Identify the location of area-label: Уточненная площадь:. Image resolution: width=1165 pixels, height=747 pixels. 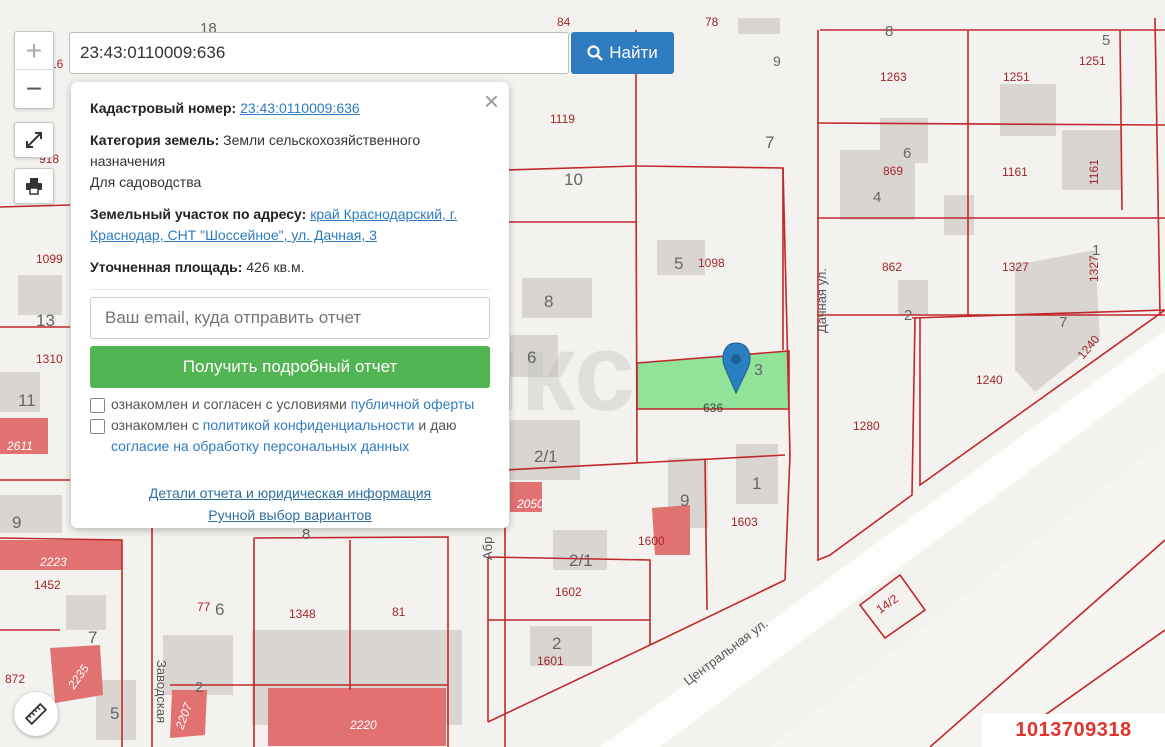
(166, 267).